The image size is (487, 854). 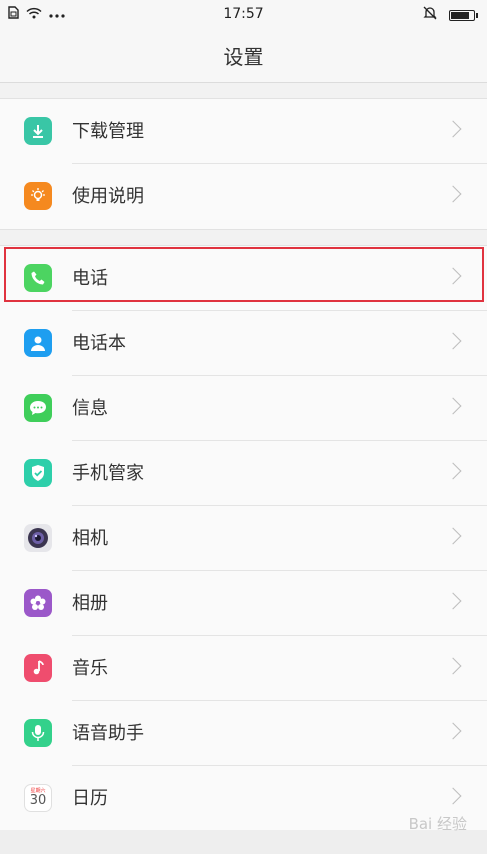 I want to click on settings-item-label: 日历, so click(x=90, y=798).